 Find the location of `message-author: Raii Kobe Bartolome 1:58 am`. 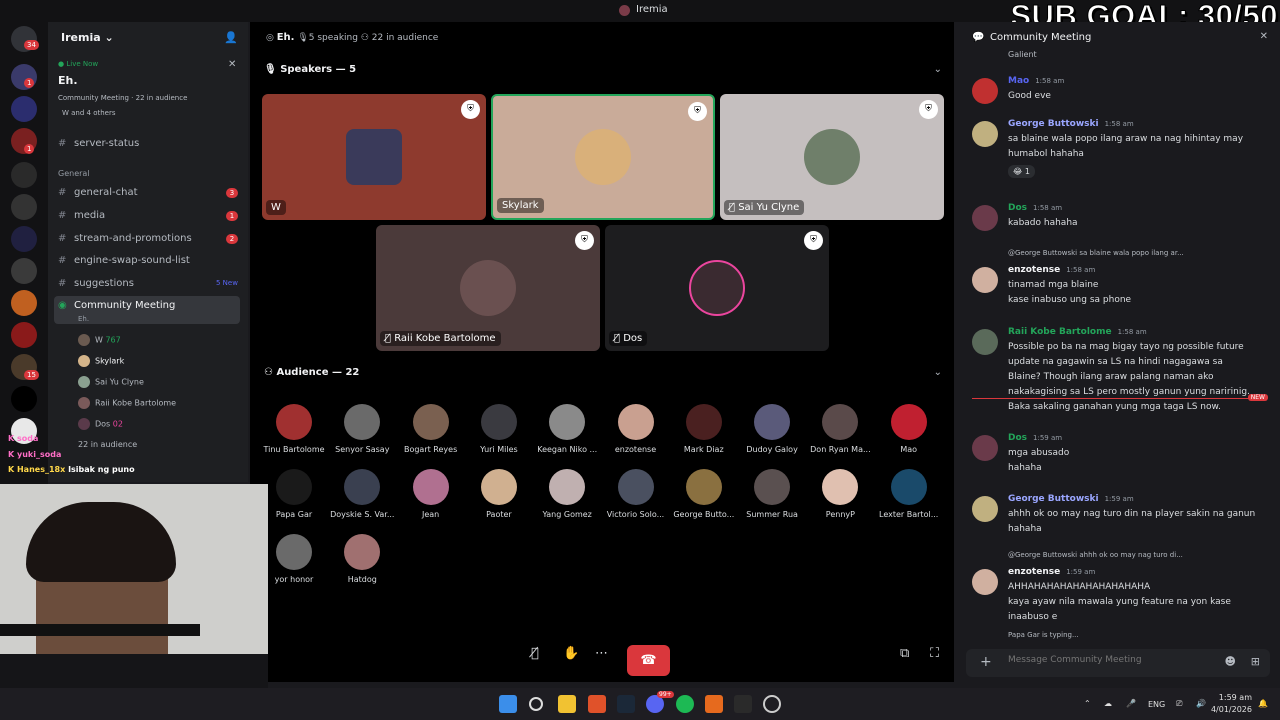

message-author: Raii Kobe Bartolome 1:58 am is located at coordinates (1077, 332).